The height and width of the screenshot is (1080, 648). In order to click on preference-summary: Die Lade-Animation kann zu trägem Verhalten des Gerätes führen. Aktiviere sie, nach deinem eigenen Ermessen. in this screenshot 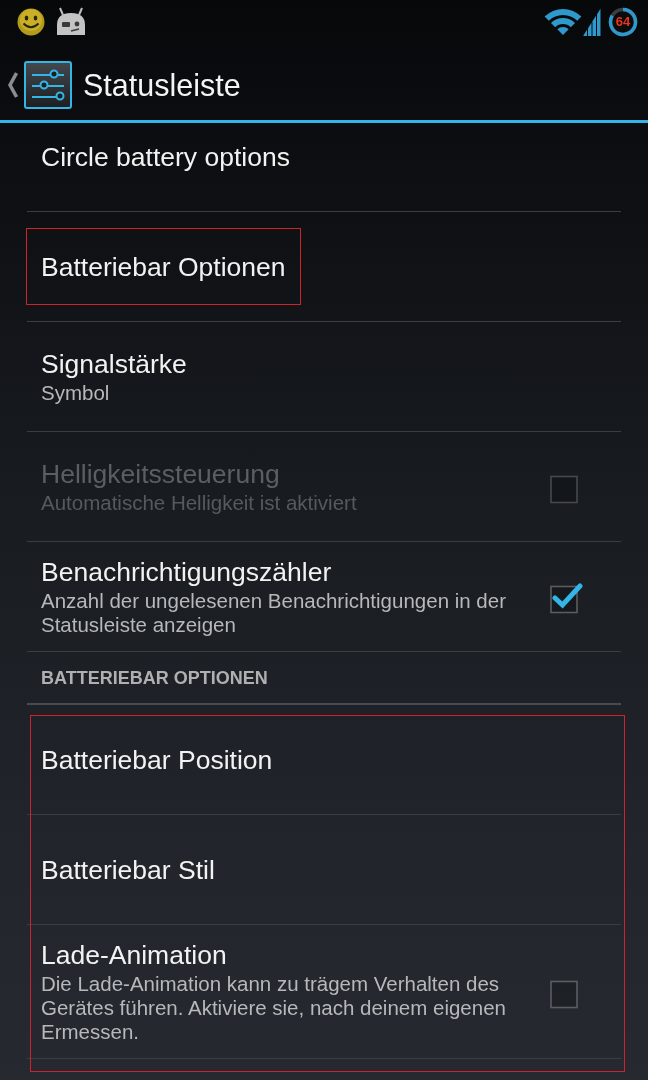, I will do `click(274, 1008)`.